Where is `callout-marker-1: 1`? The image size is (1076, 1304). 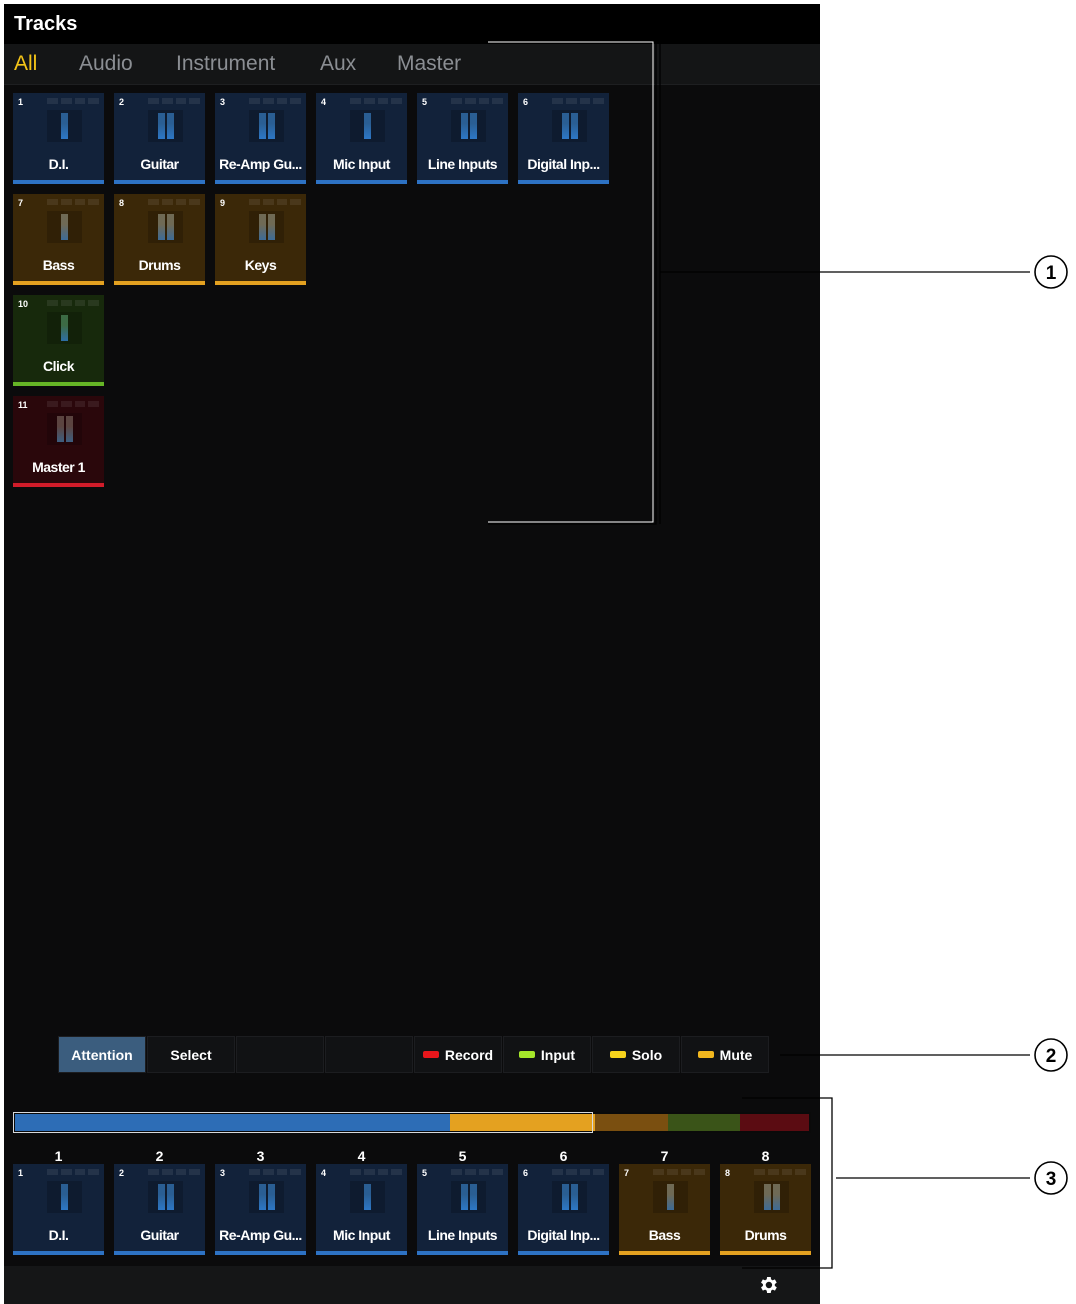
callout-marker-1: 1 is located at coordinates (1051, 272).